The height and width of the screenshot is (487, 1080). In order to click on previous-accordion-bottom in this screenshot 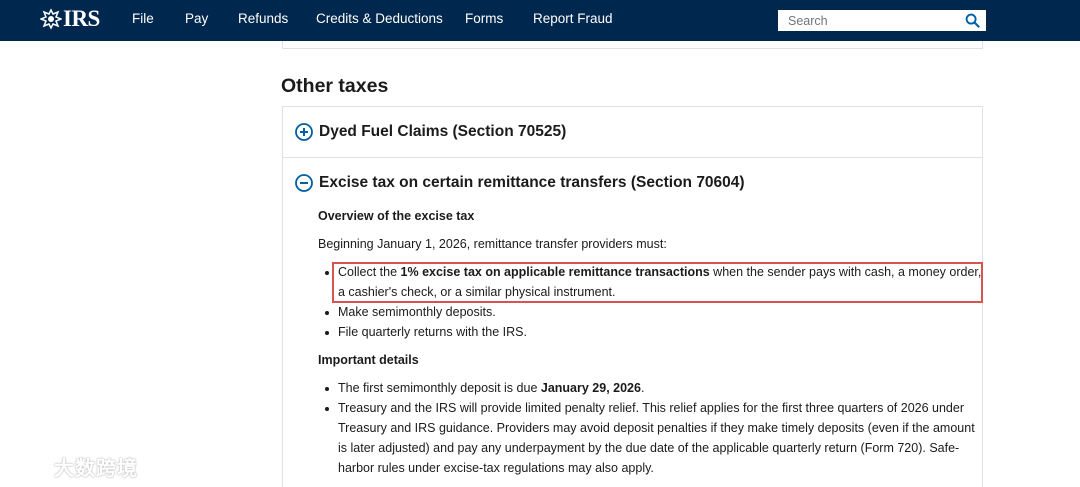, I will do `click(632, 45)`.